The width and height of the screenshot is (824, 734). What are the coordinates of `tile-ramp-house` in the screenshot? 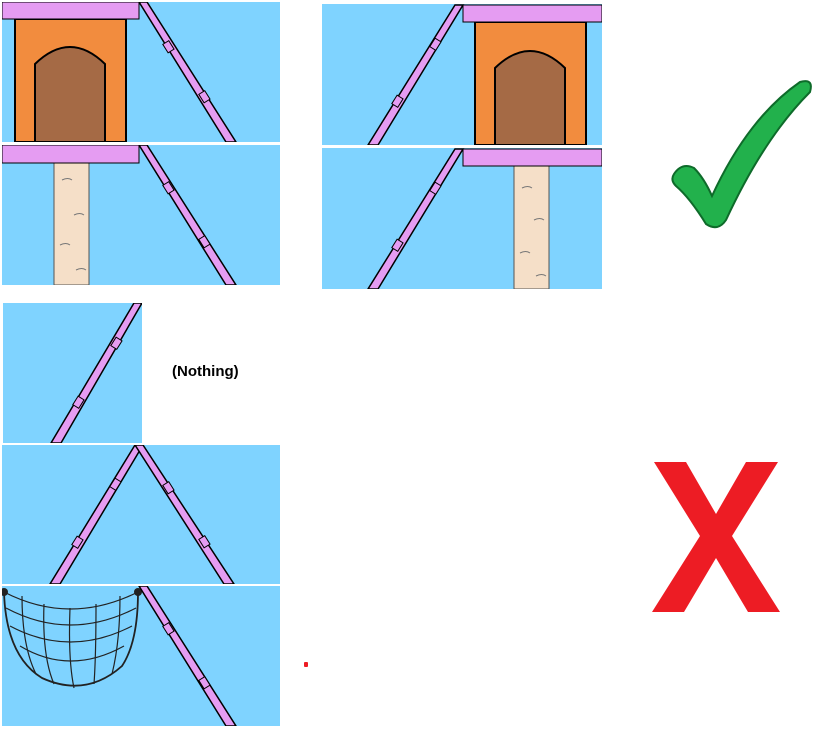 It's located at (462, 74).